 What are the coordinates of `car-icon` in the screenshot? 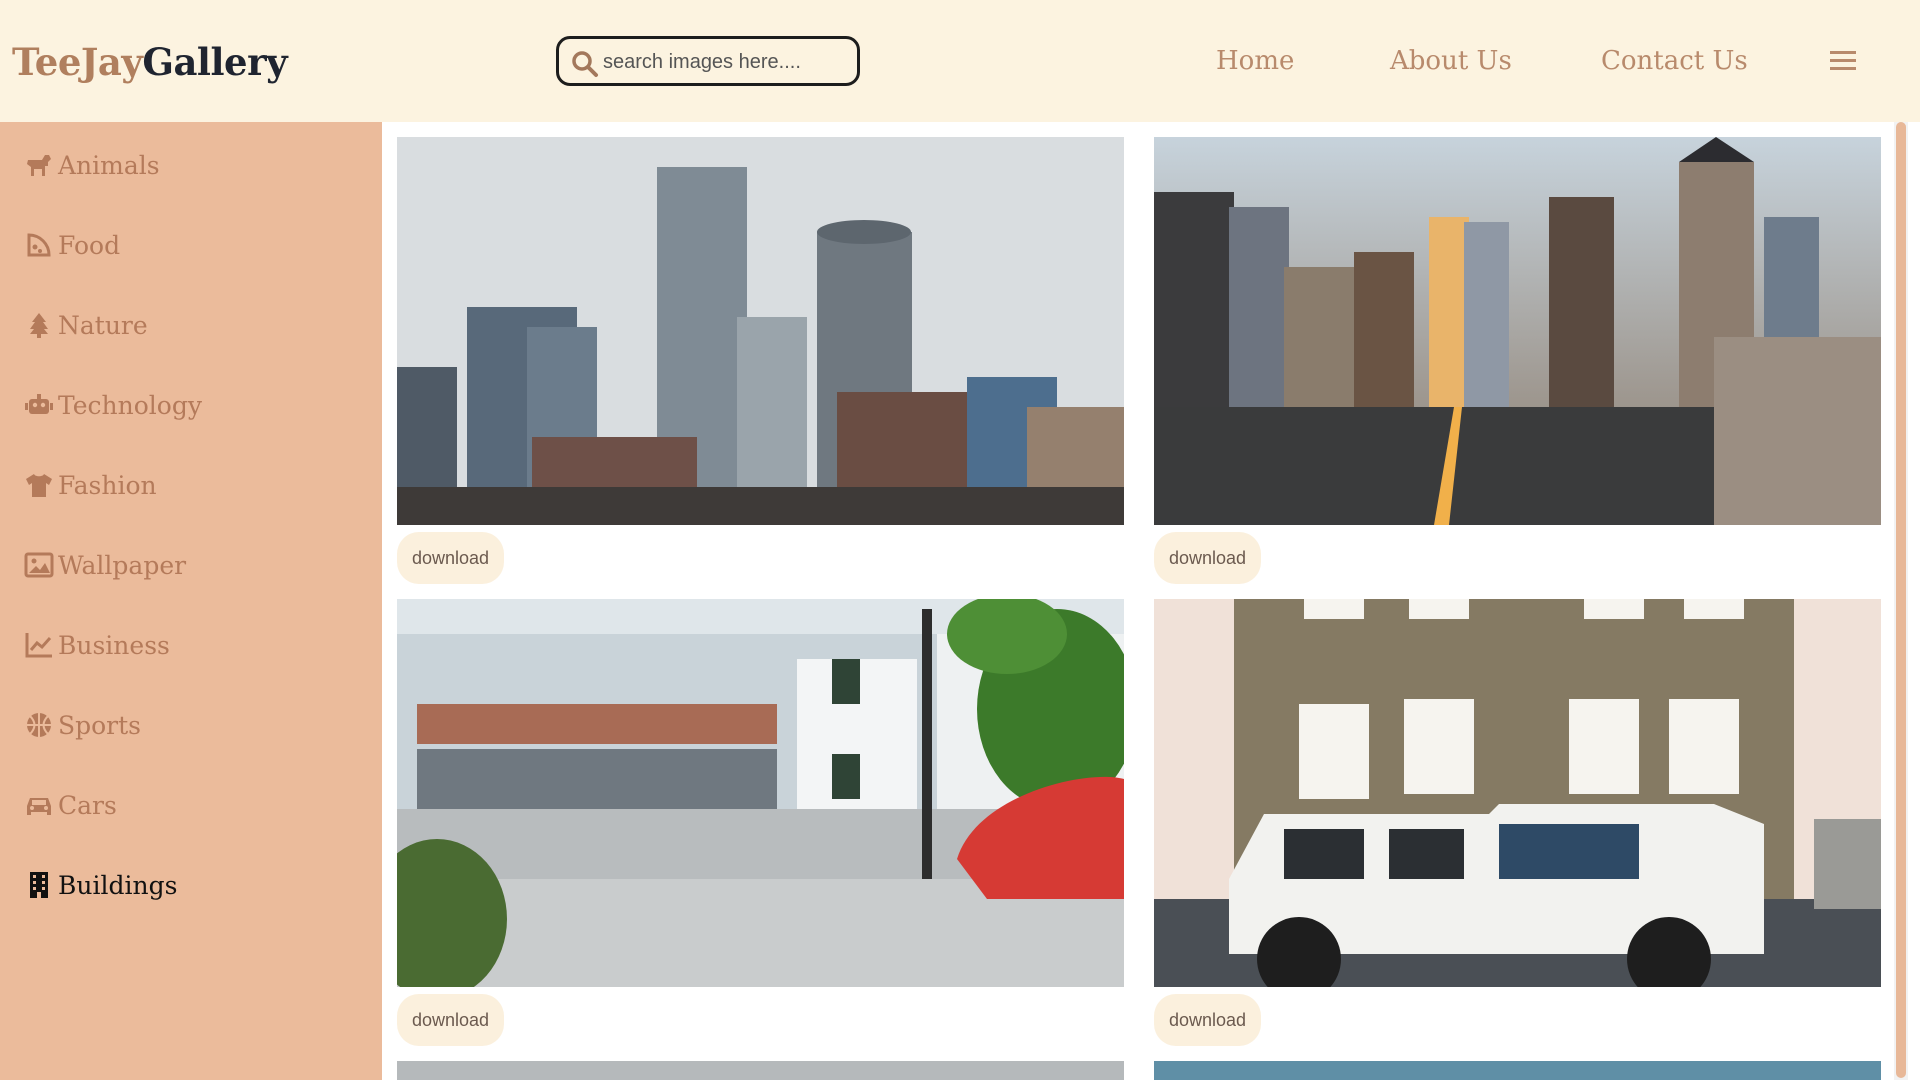 It's located at (39, 806).